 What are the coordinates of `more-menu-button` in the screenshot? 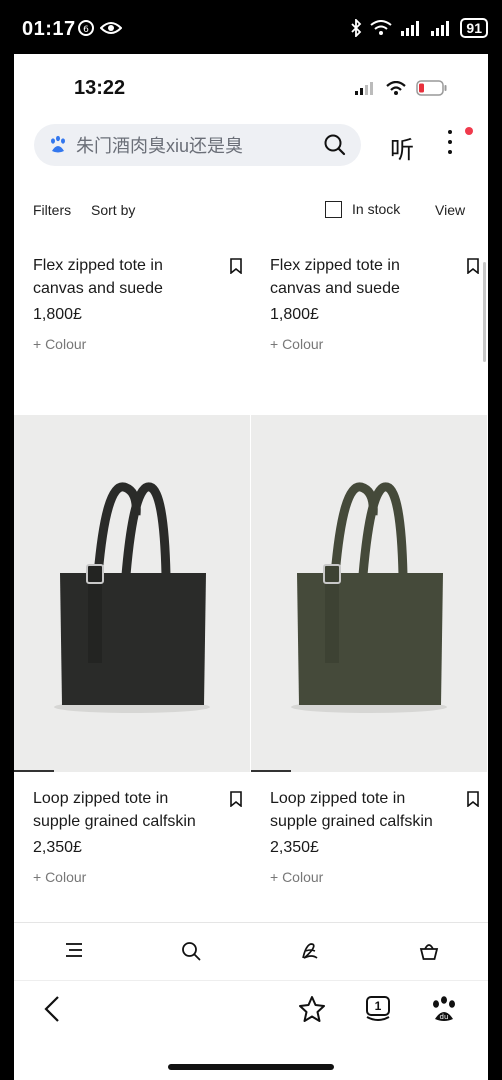 It's located at (450, 145).